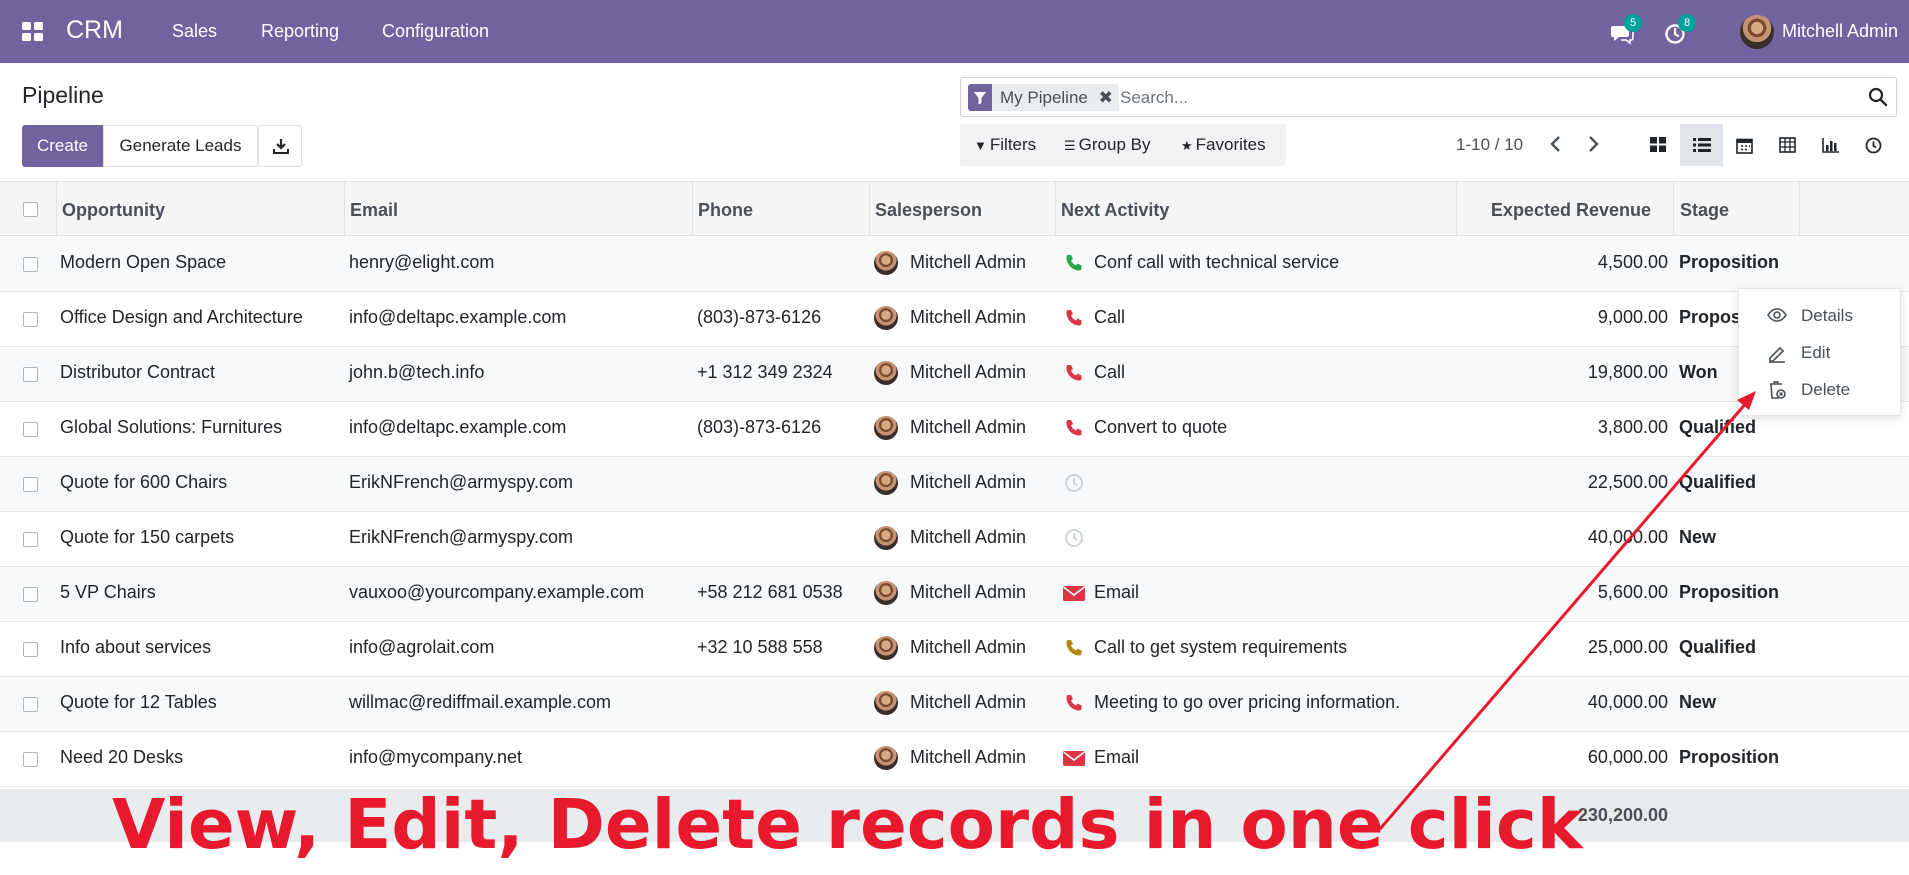  What do you see at coordinates (1627, 757) in the screenshot?
I see `expected-revenue-cell: 60,000.00` at bounding box center [1627, 757].